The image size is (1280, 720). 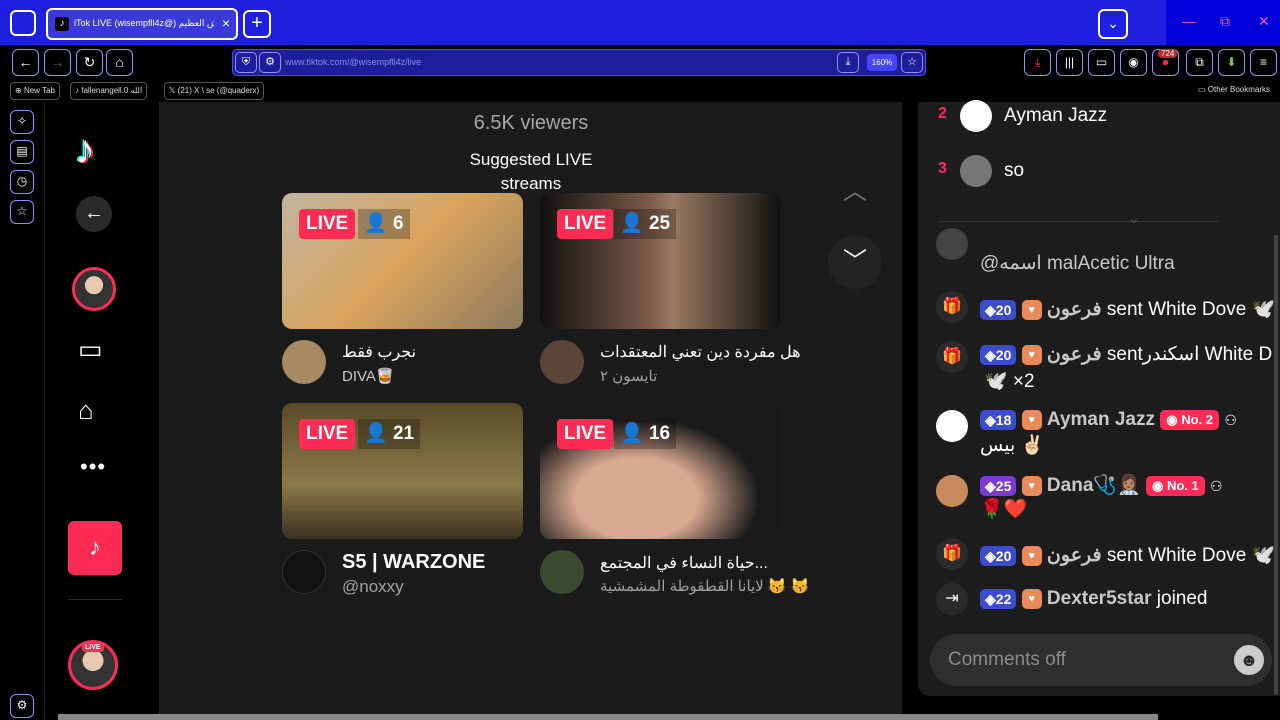 I want to click on horizontal-scrollbar, so click(x=608, y=717).